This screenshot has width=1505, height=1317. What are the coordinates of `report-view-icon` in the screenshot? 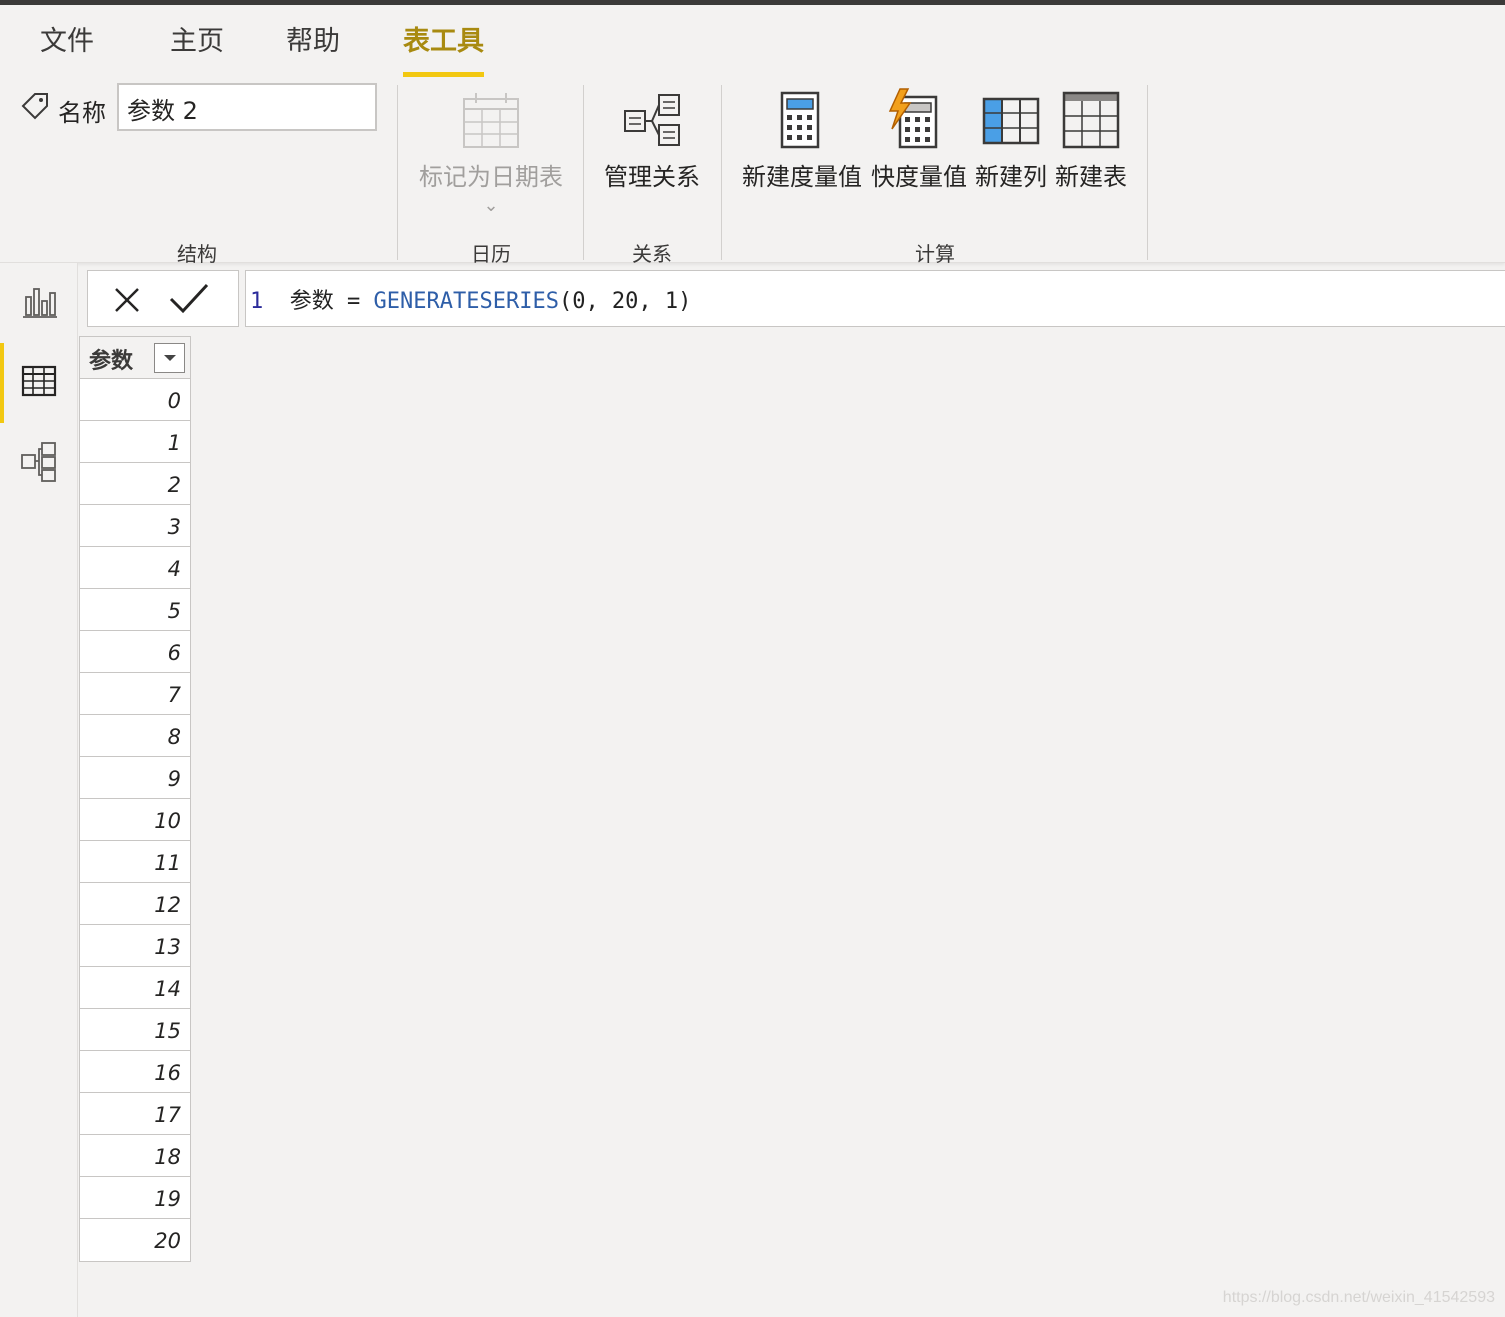 It's located at (40, 303).